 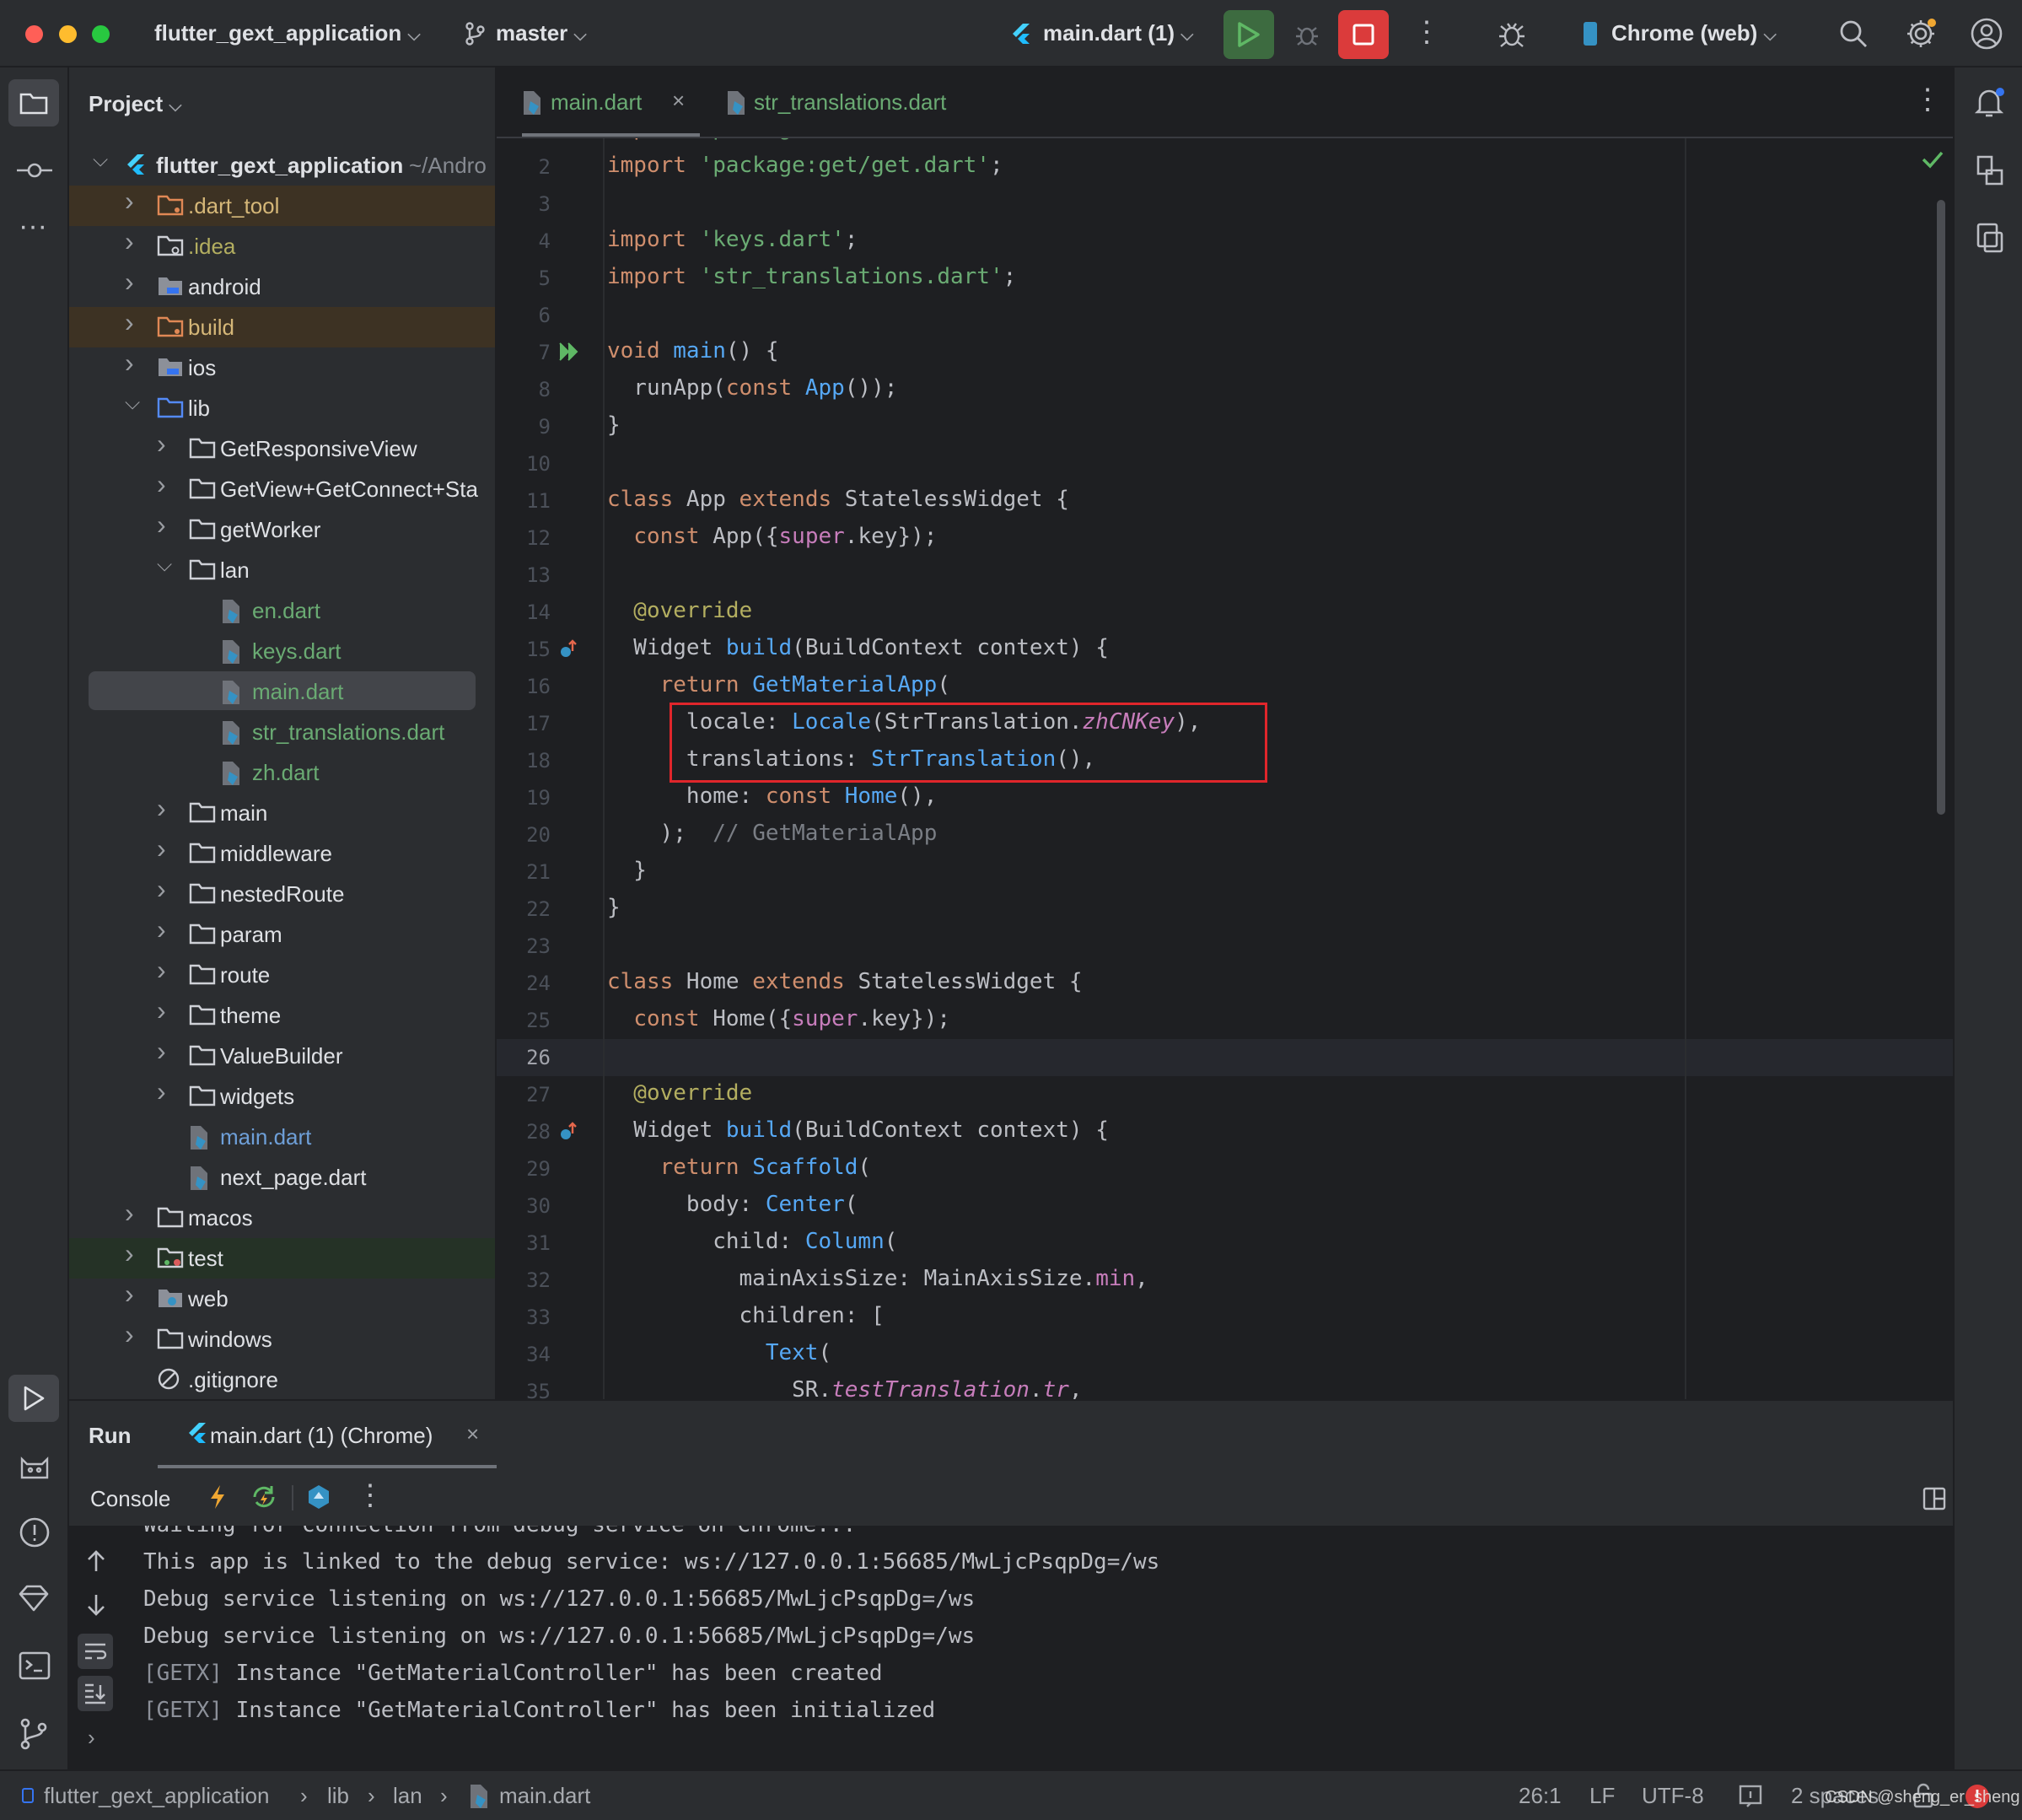 What do you see at coordinates (1990, 103) in the screenshot?
I see `notifications-icon` at bounding box center [1990, 103].